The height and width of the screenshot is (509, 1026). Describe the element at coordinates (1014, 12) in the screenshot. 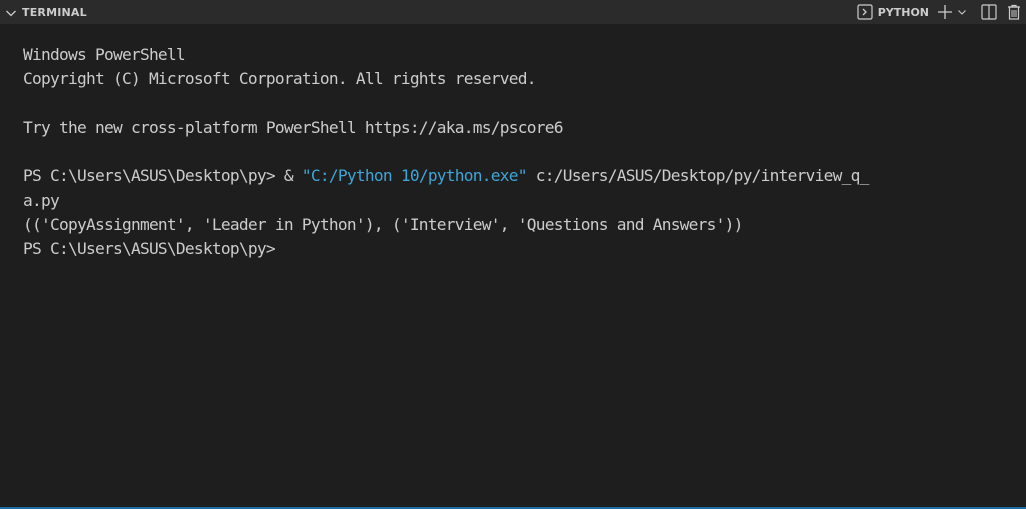

I see `trash-icon` at that location.